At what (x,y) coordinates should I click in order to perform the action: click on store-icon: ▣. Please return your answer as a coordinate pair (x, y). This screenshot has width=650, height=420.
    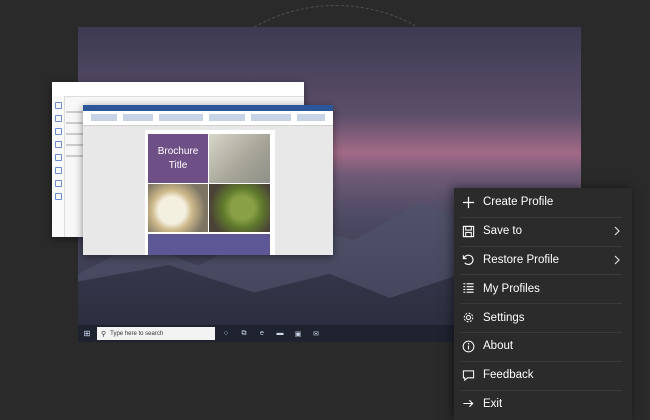
    Looking at the image, I should click on (298, 333).